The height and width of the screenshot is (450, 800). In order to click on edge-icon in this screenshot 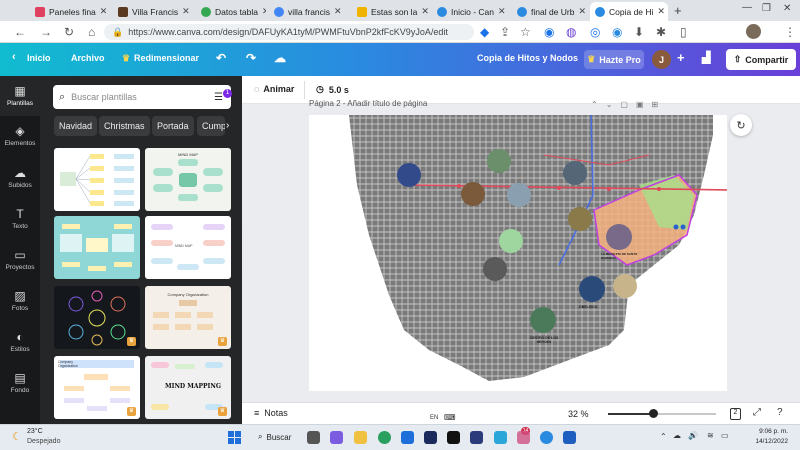, I will do `click(546, 437)`.